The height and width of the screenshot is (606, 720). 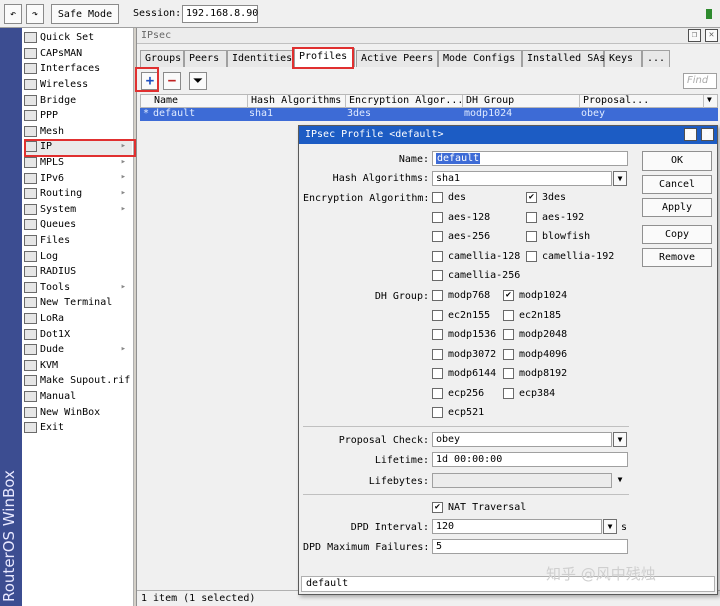 What do you see at coordinates (78, 272) in the screenshot?
I see `sidebar-item-radius: RADIUS` at bounding box center [78, 272].